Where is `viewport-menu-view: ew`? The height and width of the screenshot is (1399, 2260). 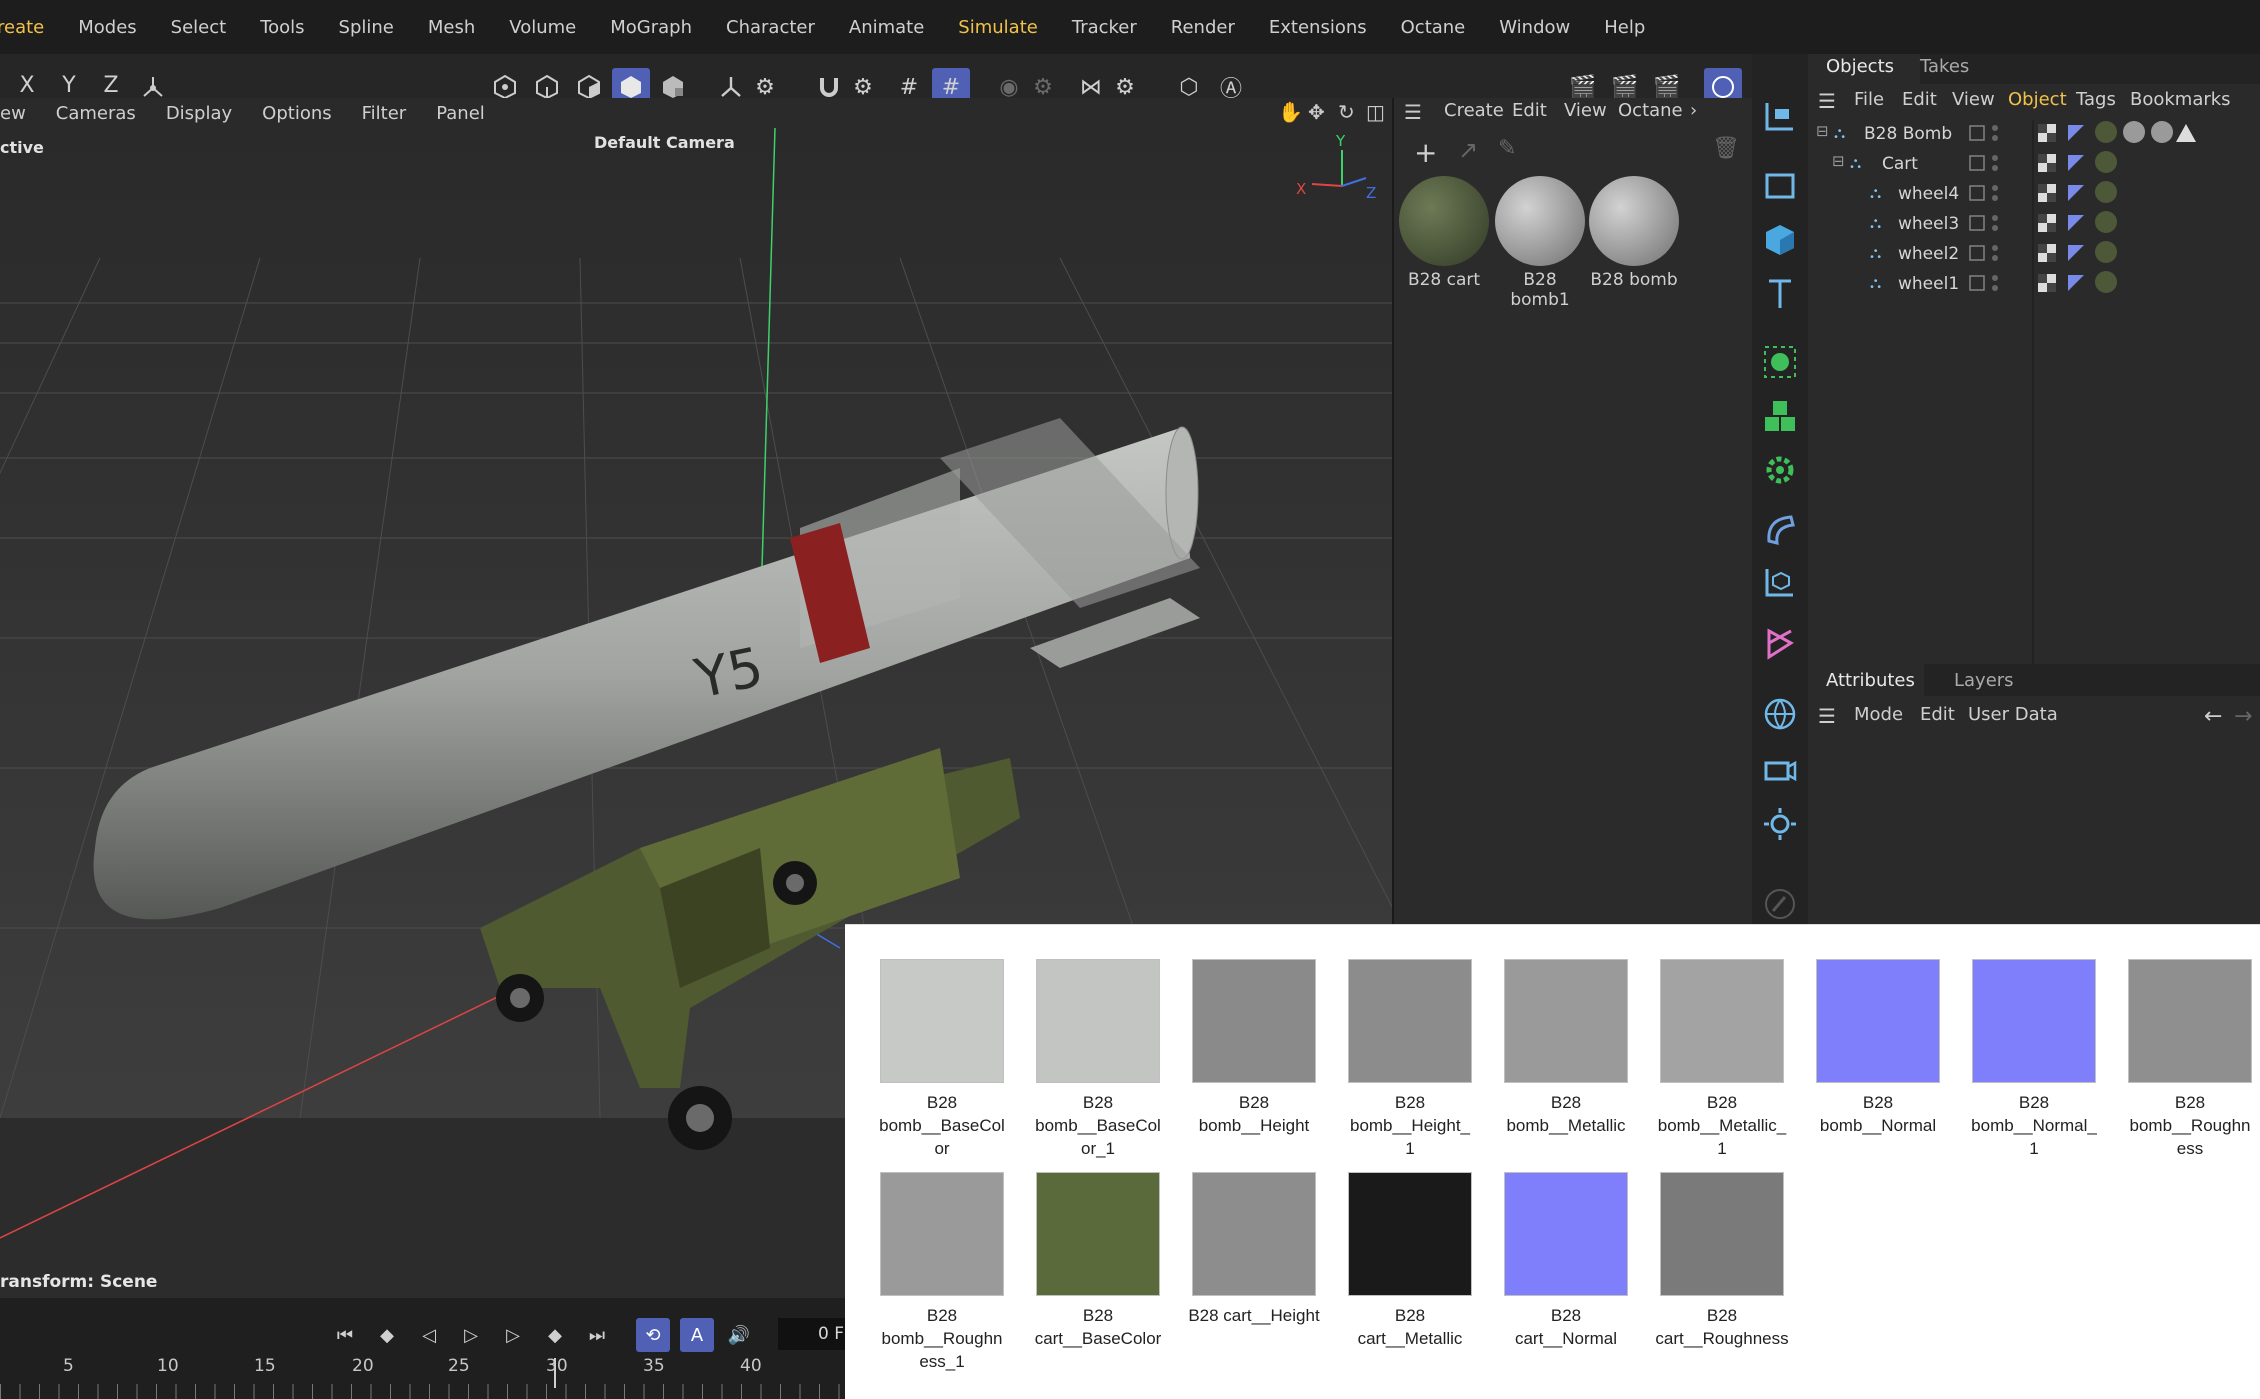 viewport-menu-view: ew is located at coordinates (13, 113).